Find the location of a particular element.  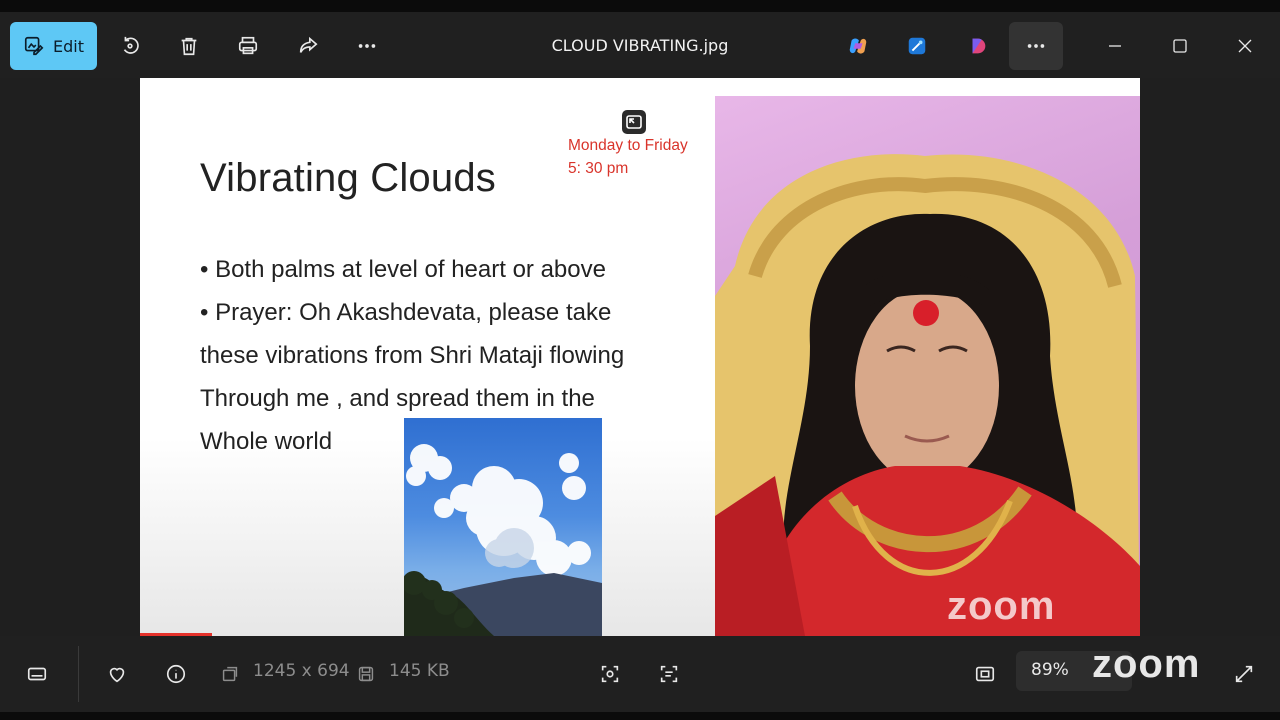

filesize-icon-wrap is located at coordinates (366, 674).